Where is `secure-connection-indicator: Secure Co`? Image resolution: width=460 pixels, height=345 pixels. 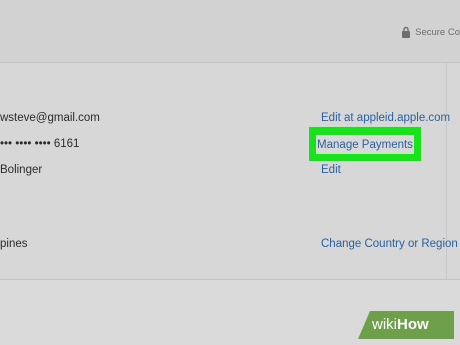
secure-connection-indicator: Secure Co is located at coordinates (430, 32).